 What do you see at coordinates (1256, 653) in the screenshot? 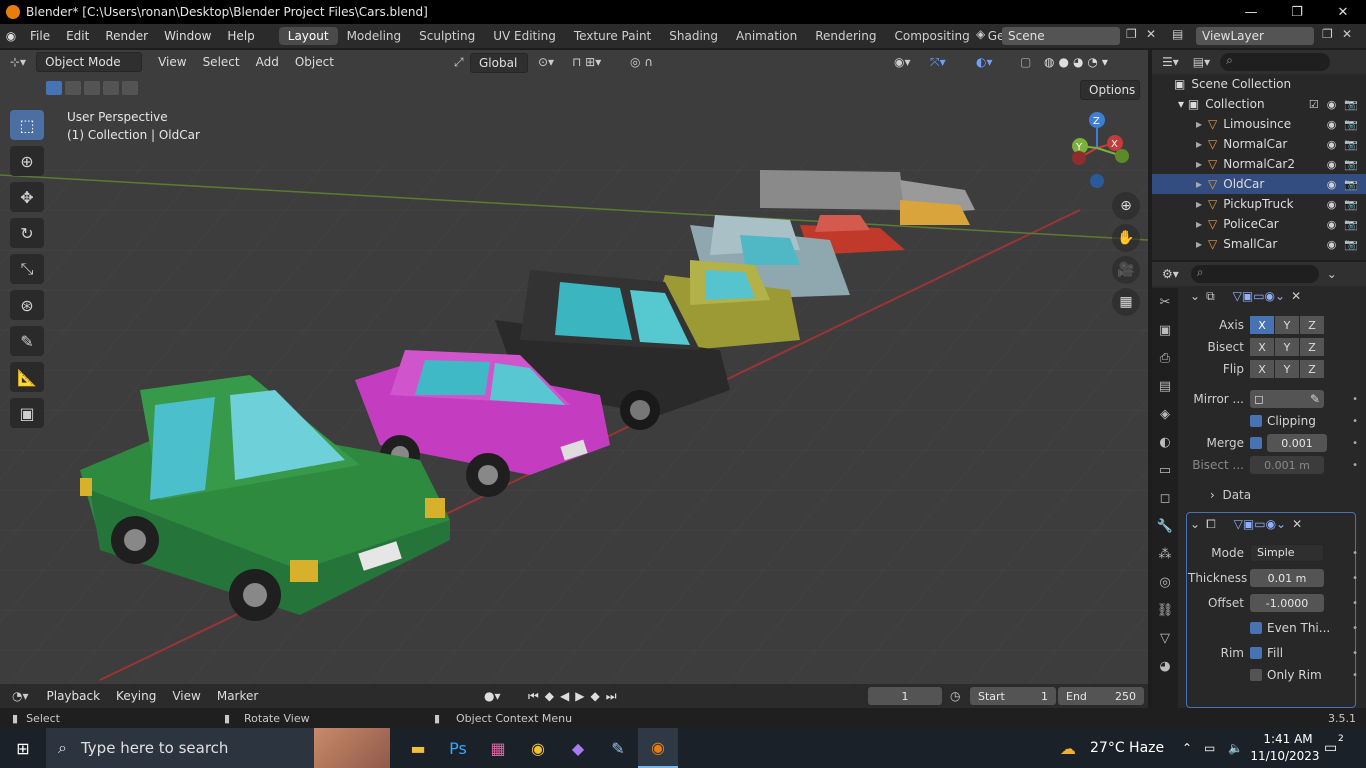
I see `fill-checkbox` at bounding box center [1256, 653].